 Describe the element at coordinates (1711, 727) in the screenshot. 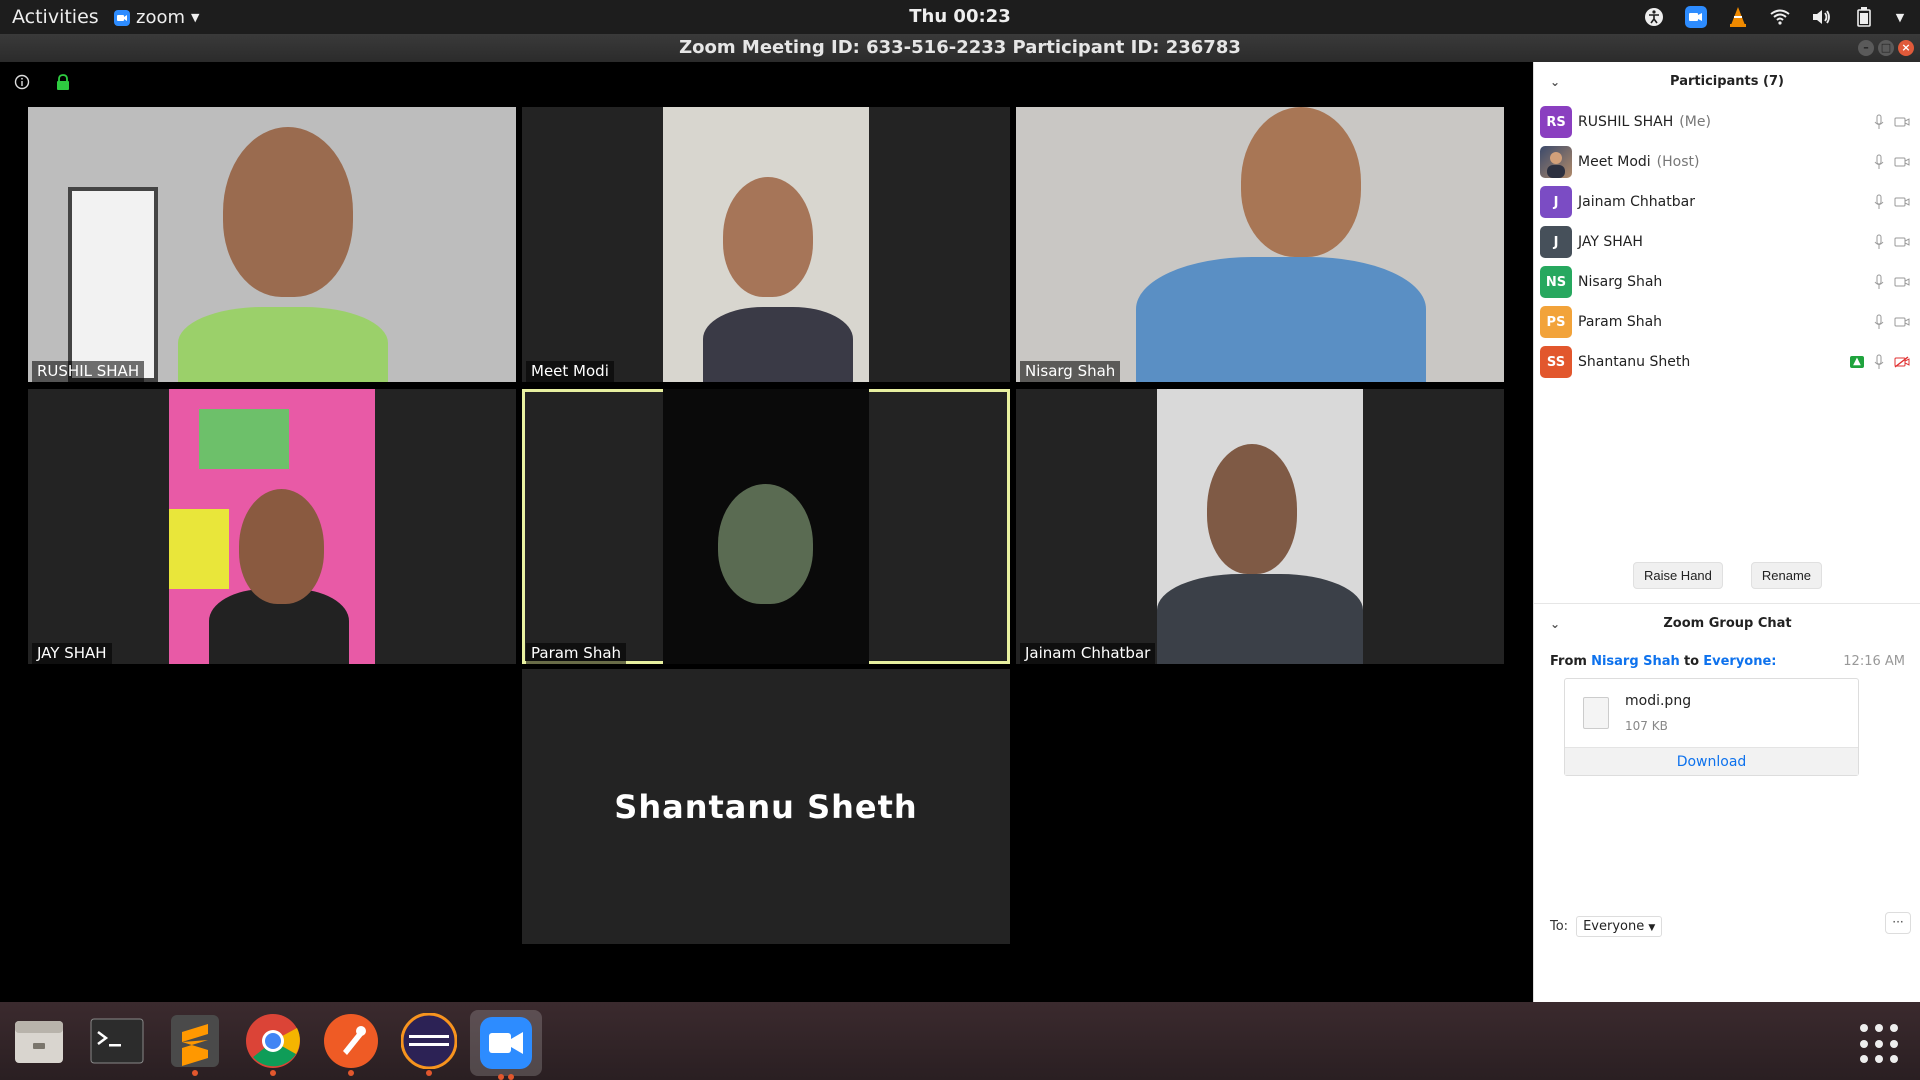

I see `file-attachment: modi.png 107 KB Download` at that location.